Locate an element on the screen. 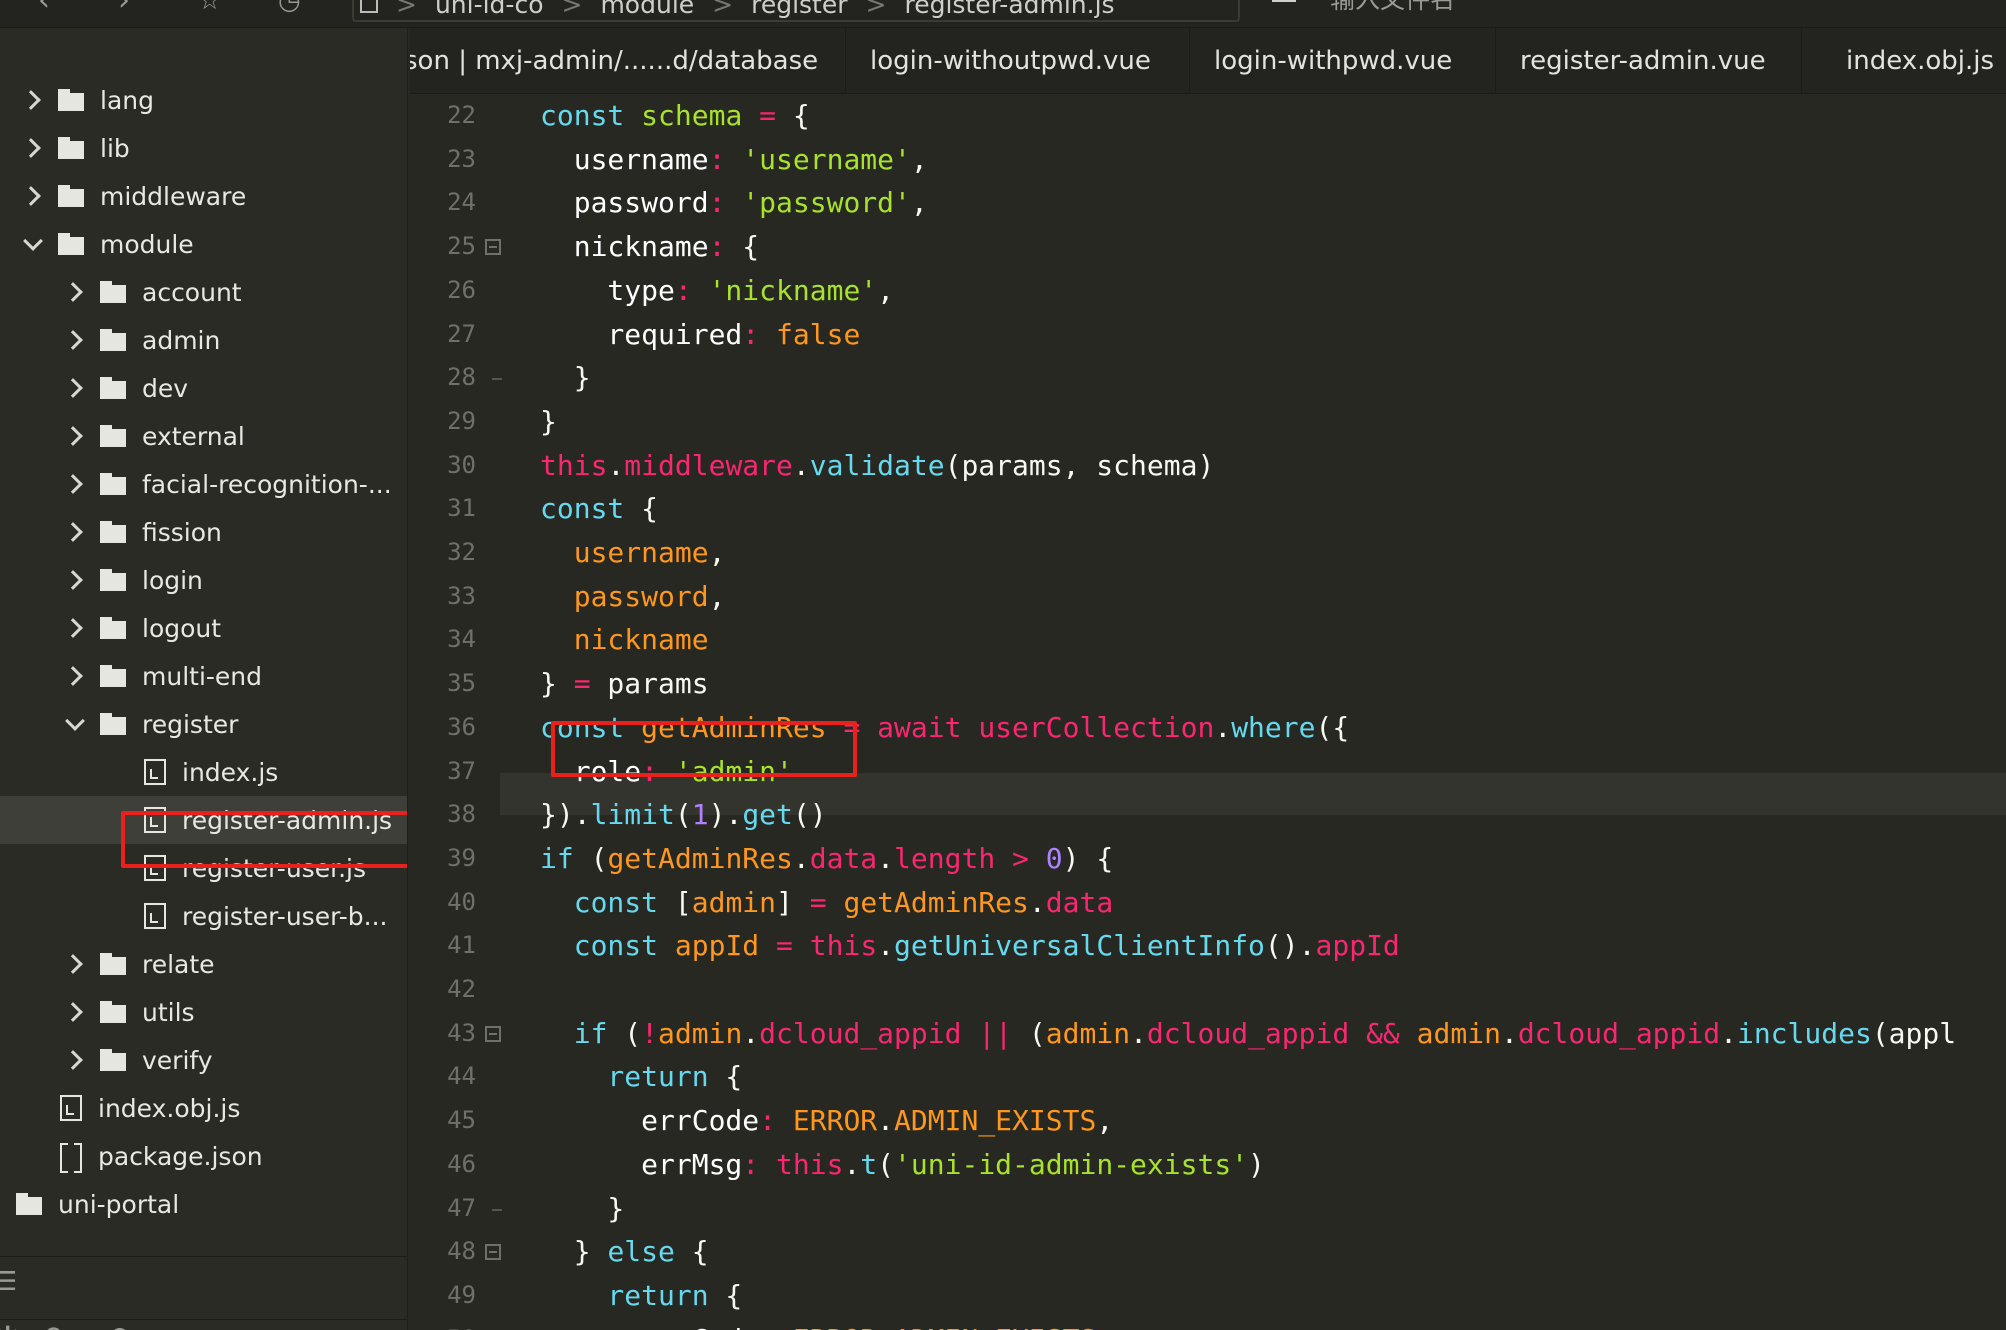 The image size is (2006, 1330). code-line: const { is located at coordinates (599, 509).